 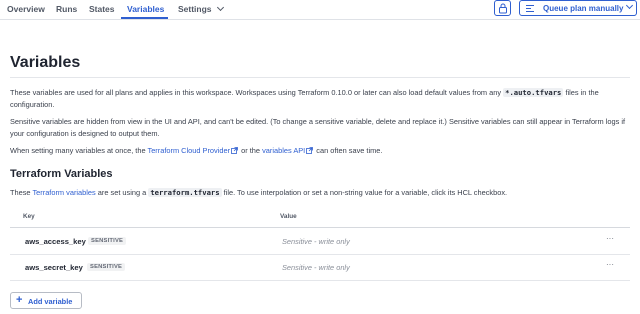 What do you see at coordinates (349, 150) in the screenshot?
I see `intro-text: can often save time.` at bounding box center [349, 150].